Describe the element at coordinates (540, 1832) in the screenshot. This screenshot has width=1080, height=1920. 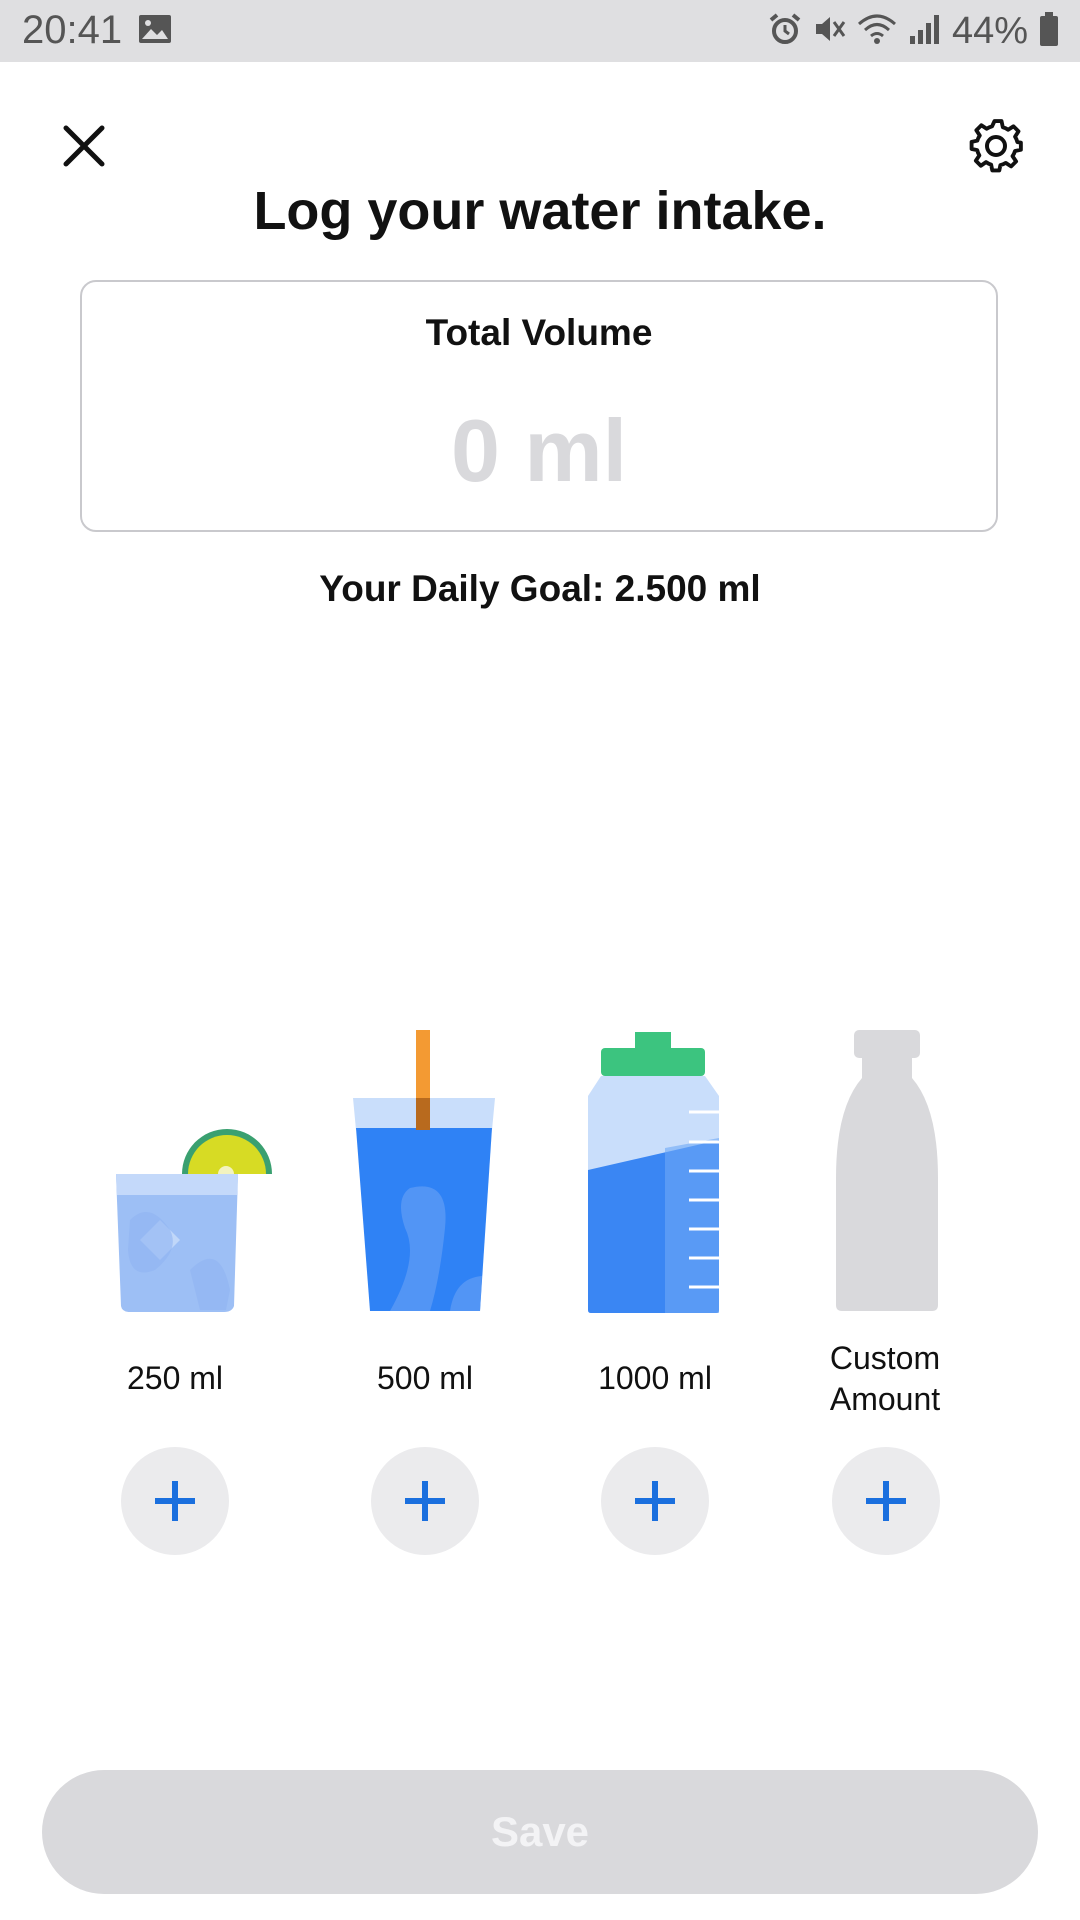
I see `save-button: Save` at that location.